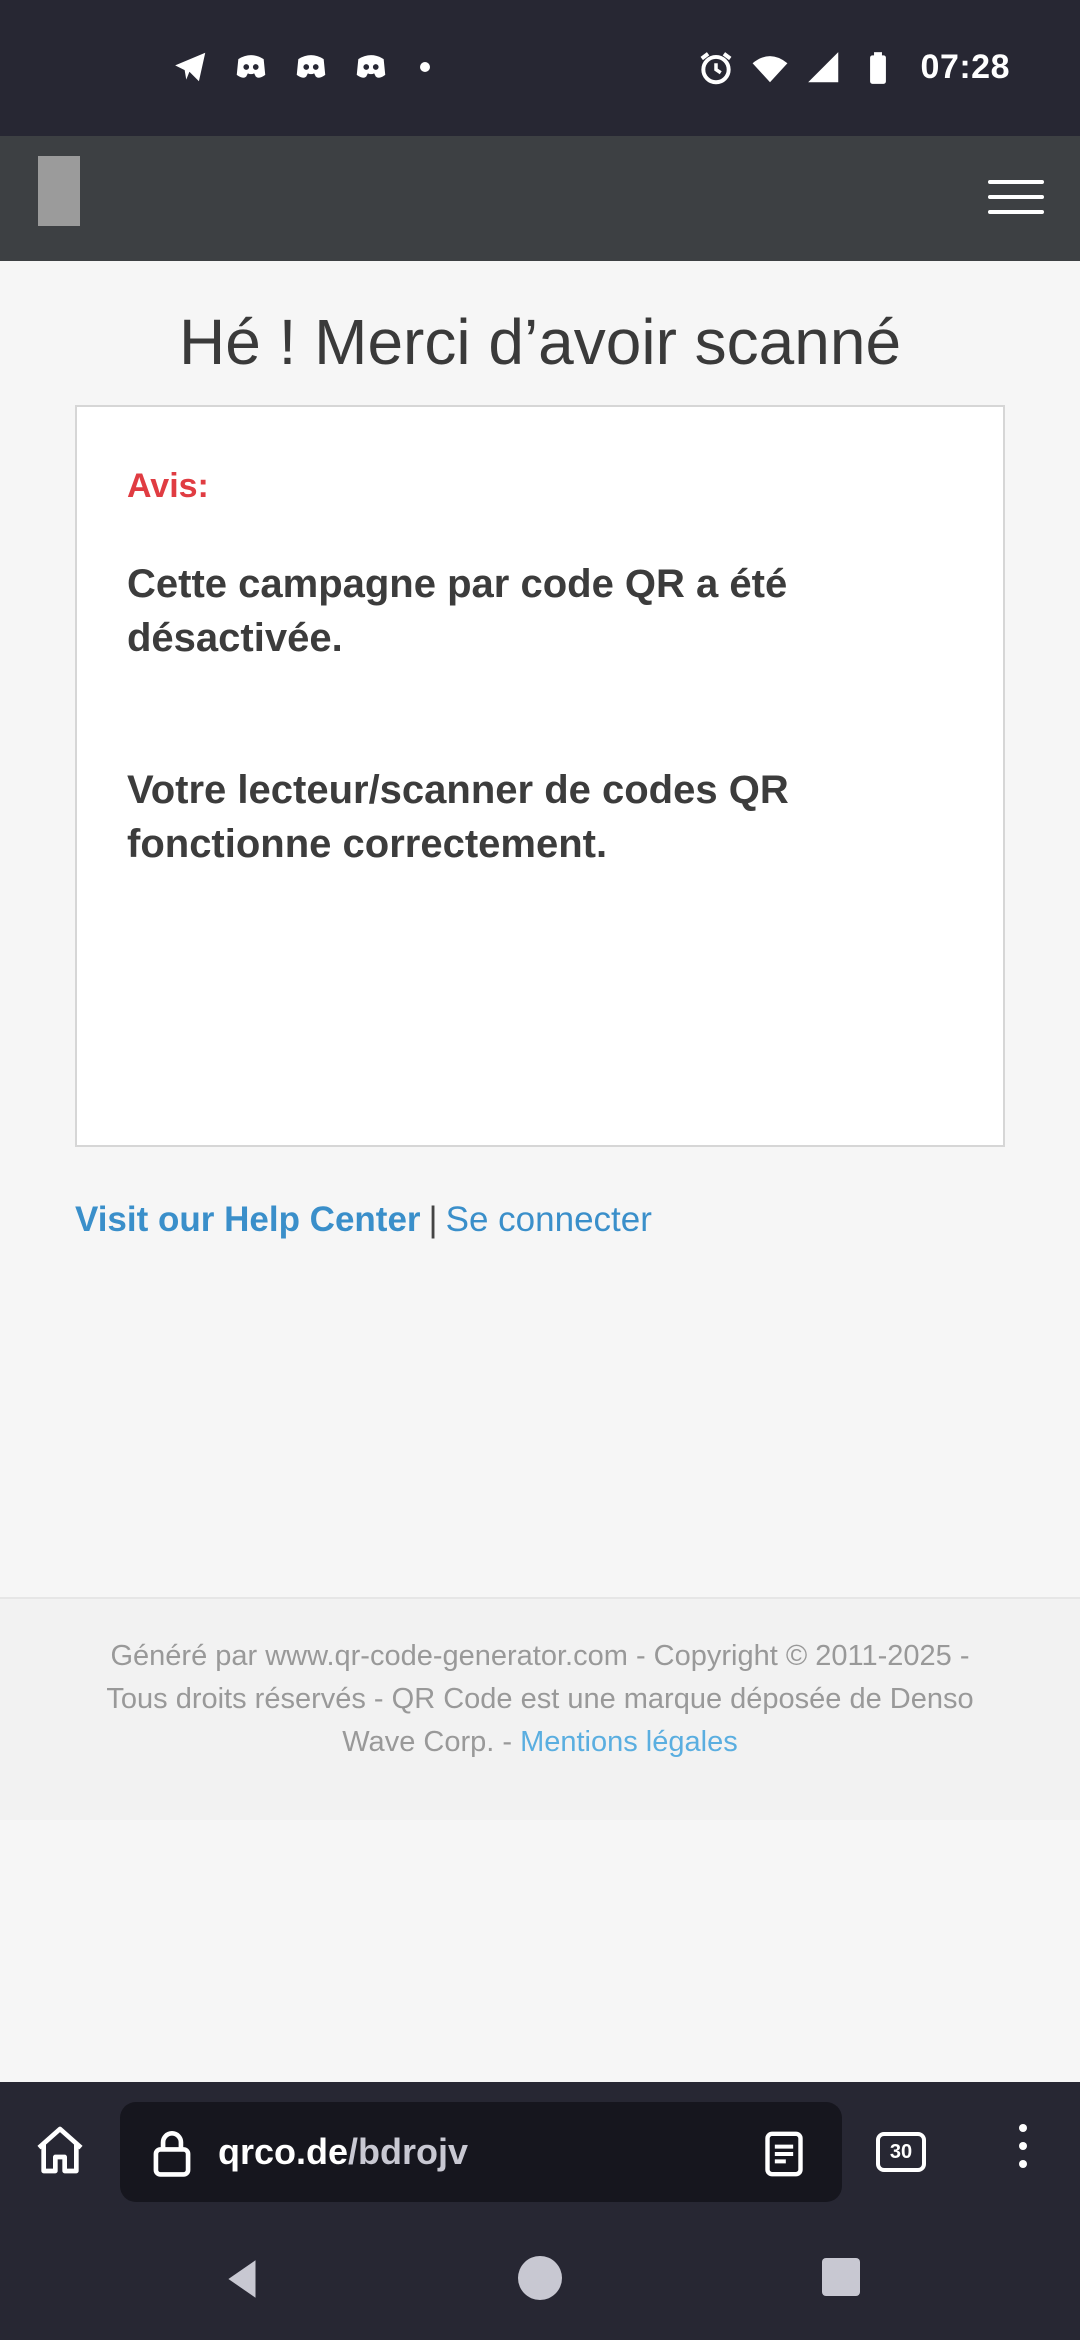 The height and width of the screenshot is (2340, 1080). Describe the element at coordinates (715, 67) in the screenshot. I see `alarm-icon` at that location.